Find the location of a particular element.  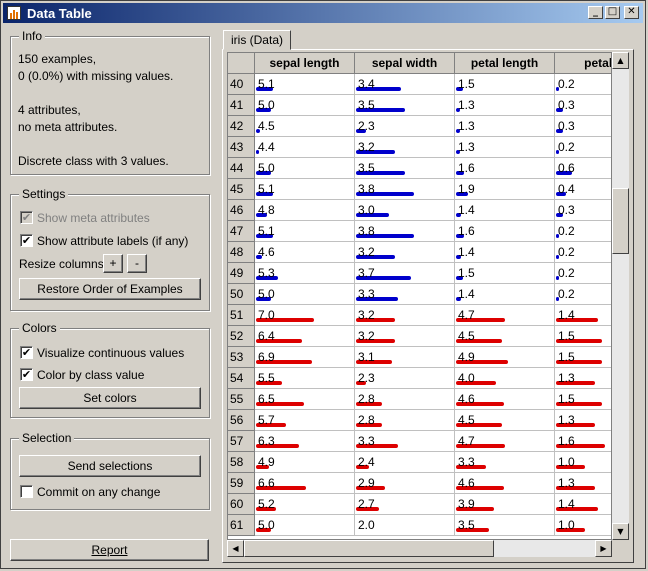

row-header: 41 is located at coordinates (241, 105).